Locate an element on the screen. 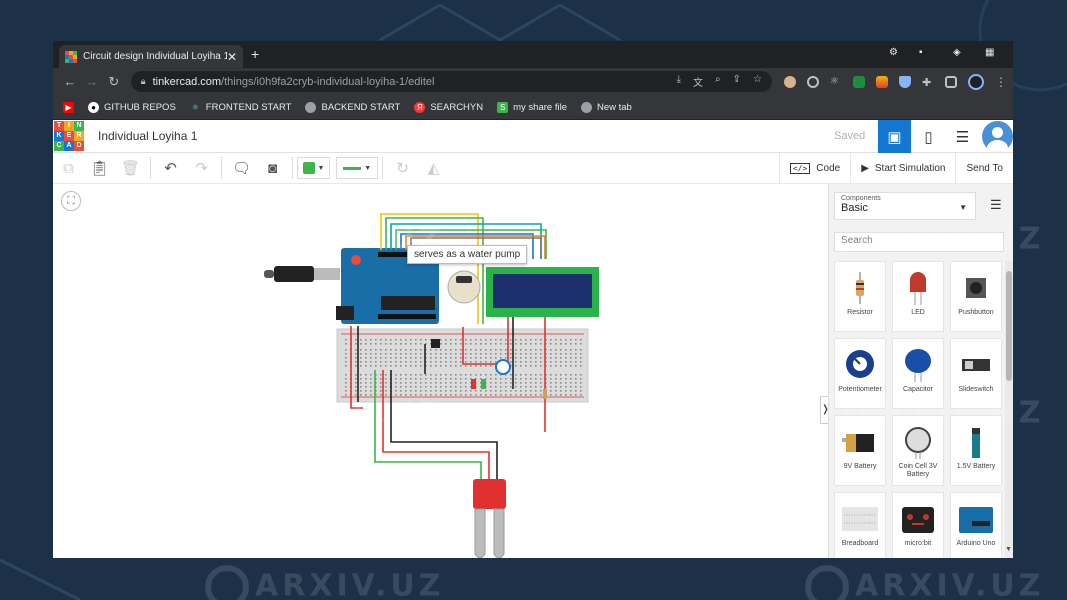 The width and height of the screenshot is (1067, 600). extension-icon: ◈ is located at coordinates (957, 52).